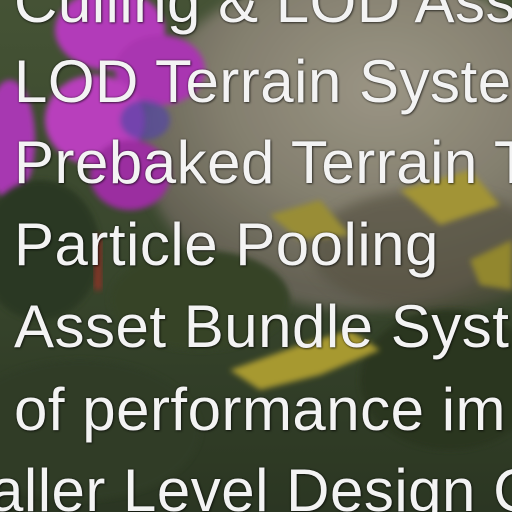 The image size is (512, 512). Describe the element at coordinates (262, 326) in the screenshot. I see `feature-line-asset-bundle: Asset Bundle Syst` at that location.